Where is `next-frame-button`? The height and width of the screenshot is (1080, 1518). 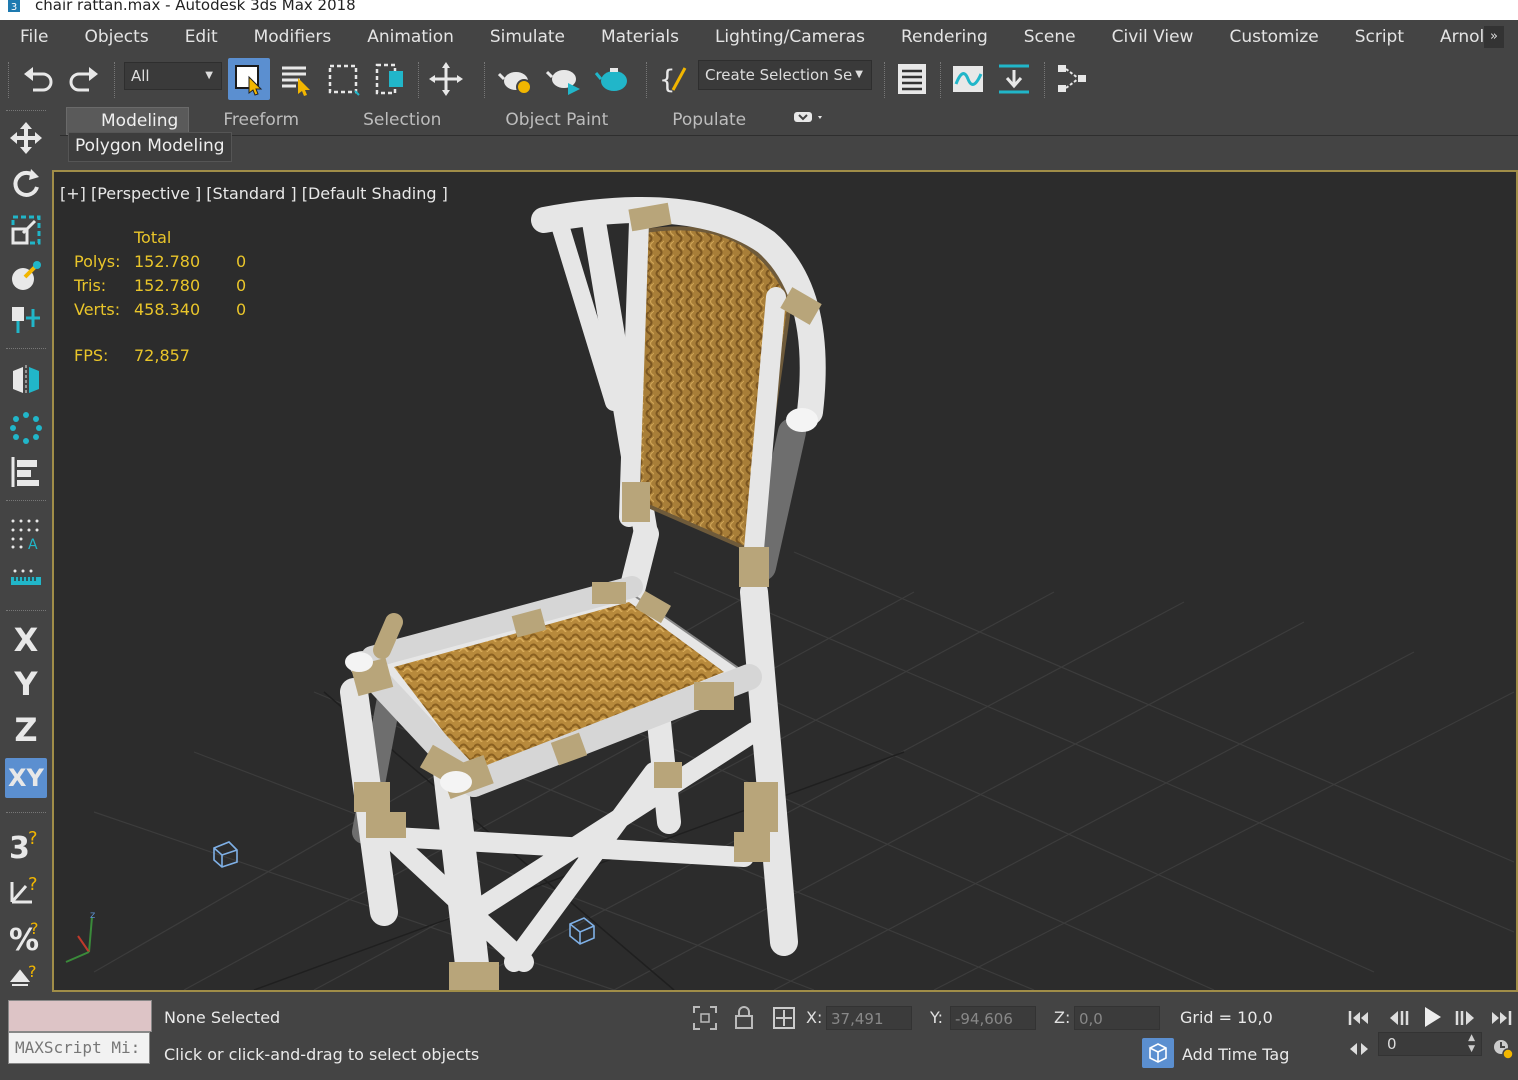 next-frame-button is located at coordinates (1465, 1018).